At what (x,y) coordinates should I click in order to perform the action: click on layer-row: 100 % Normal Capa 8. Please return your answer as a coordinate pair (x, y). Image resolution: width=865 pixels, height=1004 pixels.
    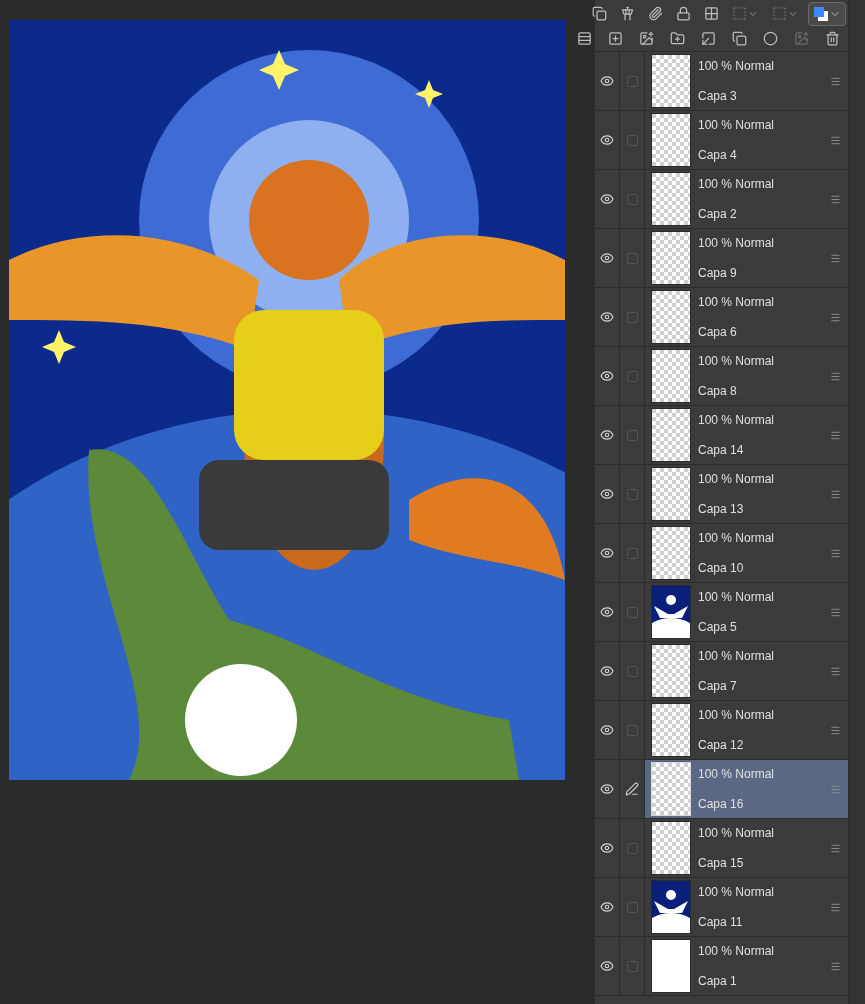
    Looking at the image, I should click on (721, 376).